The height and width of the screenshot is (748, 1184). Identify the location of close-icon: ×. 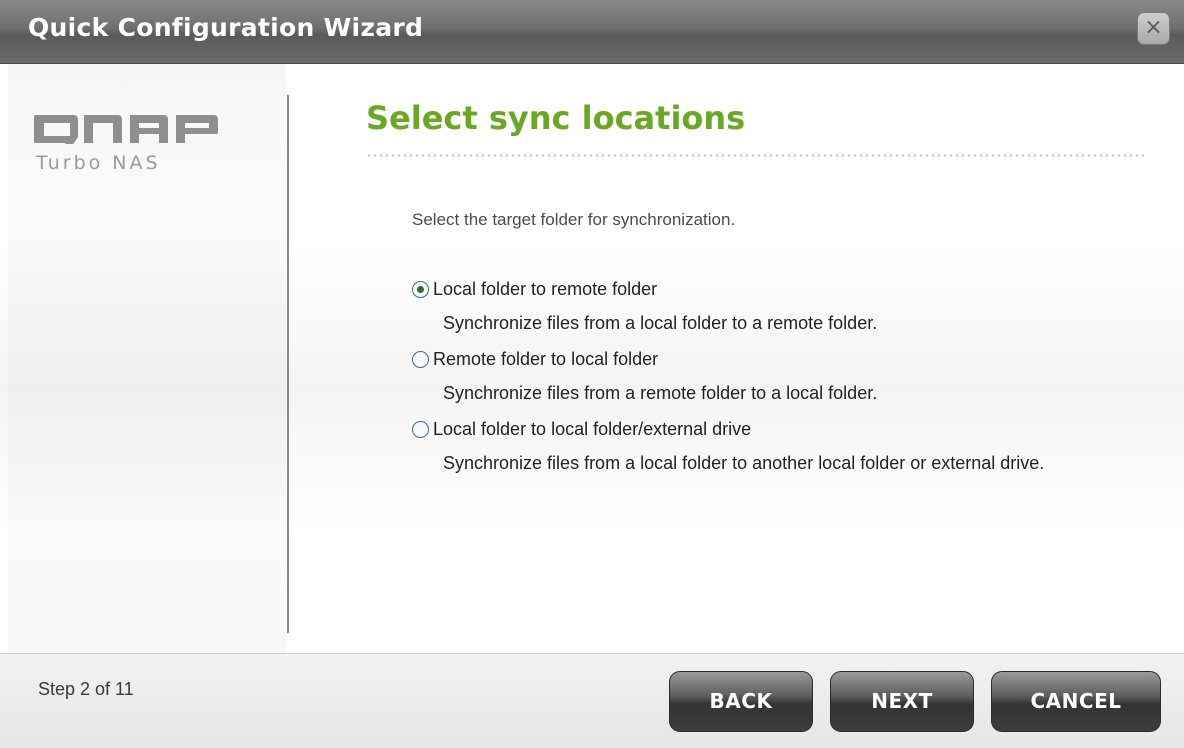
(1153, 27).